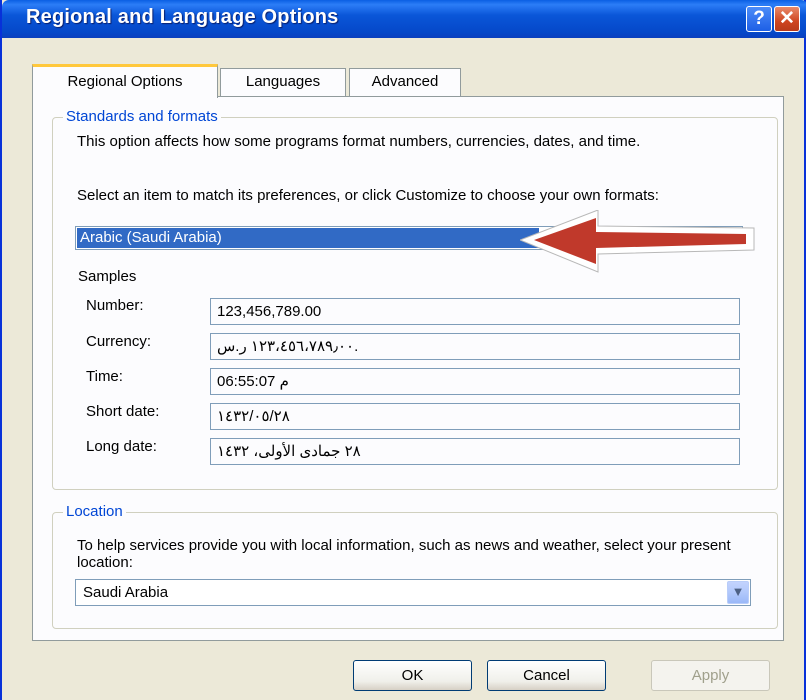 The height and width of the screenshot is (700, 806). Describe the element at coordinates (475, 311) in the screenshot. I see `sample-number-field: 123,456,789.00` at that location.